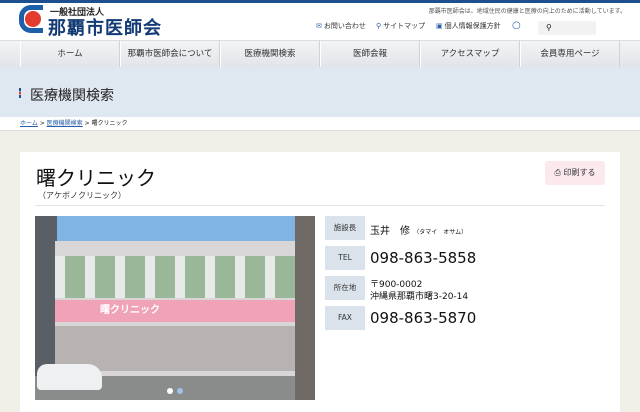 The width and height of the screenshot is (640, 412). Describe the element at coordinates (423, 258) in the screenshot. I see `tel-value: 098-863-5858` at that location.